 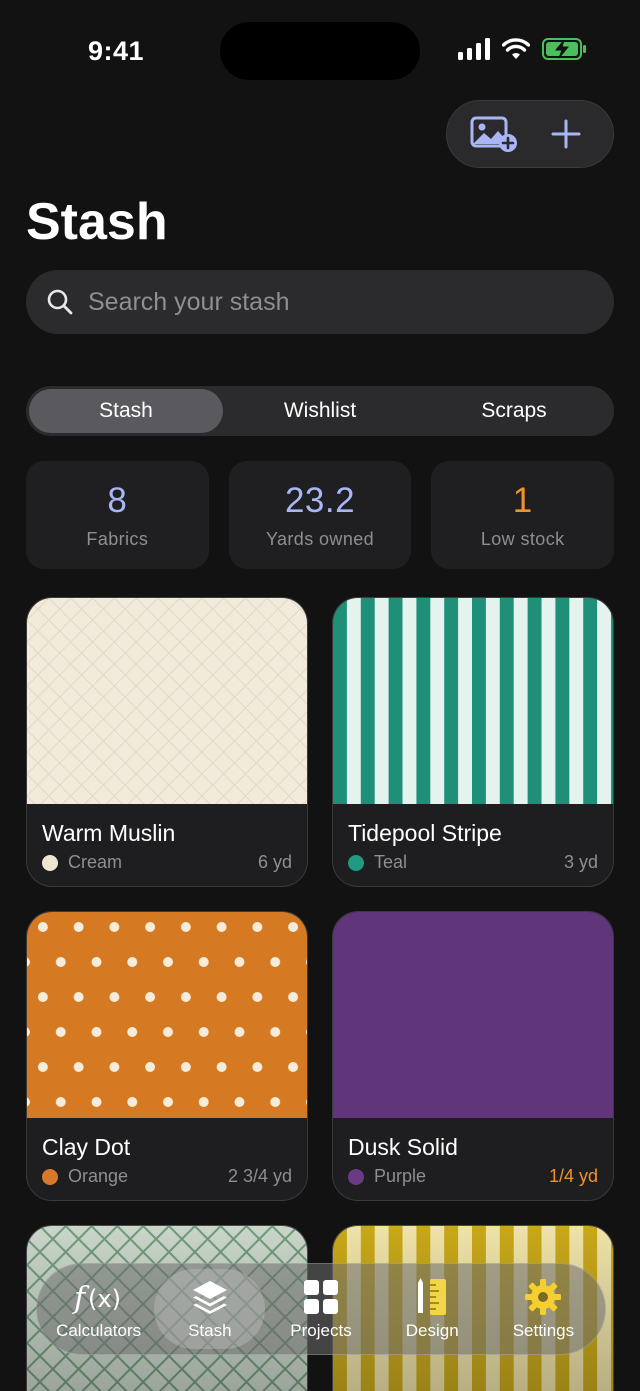 What do you see at coordinates (60, 302) in the screenshot?
I see `search-icon` at bounding box center [60, 302].